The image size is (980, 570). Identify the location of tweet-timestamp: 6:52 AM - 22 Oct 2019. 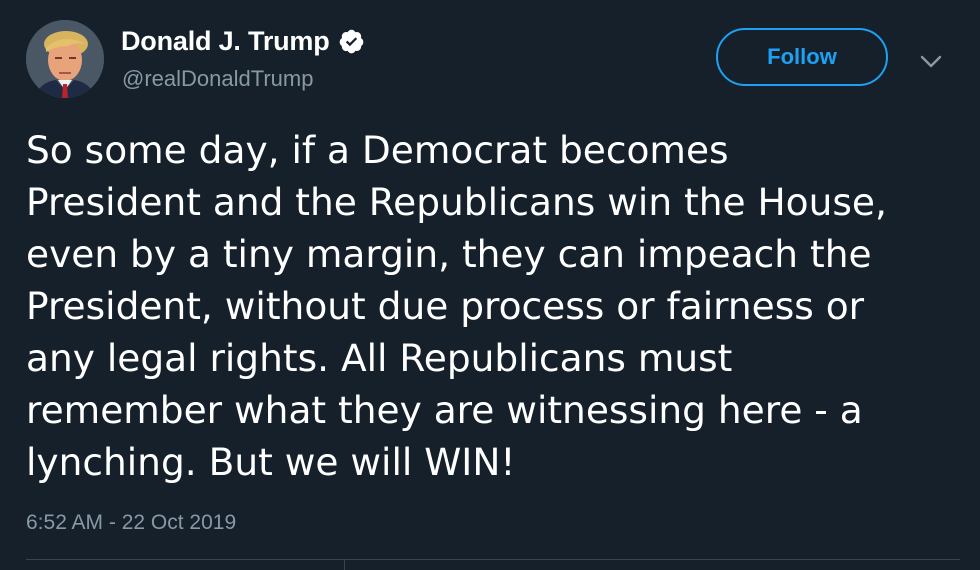
(131, 523).